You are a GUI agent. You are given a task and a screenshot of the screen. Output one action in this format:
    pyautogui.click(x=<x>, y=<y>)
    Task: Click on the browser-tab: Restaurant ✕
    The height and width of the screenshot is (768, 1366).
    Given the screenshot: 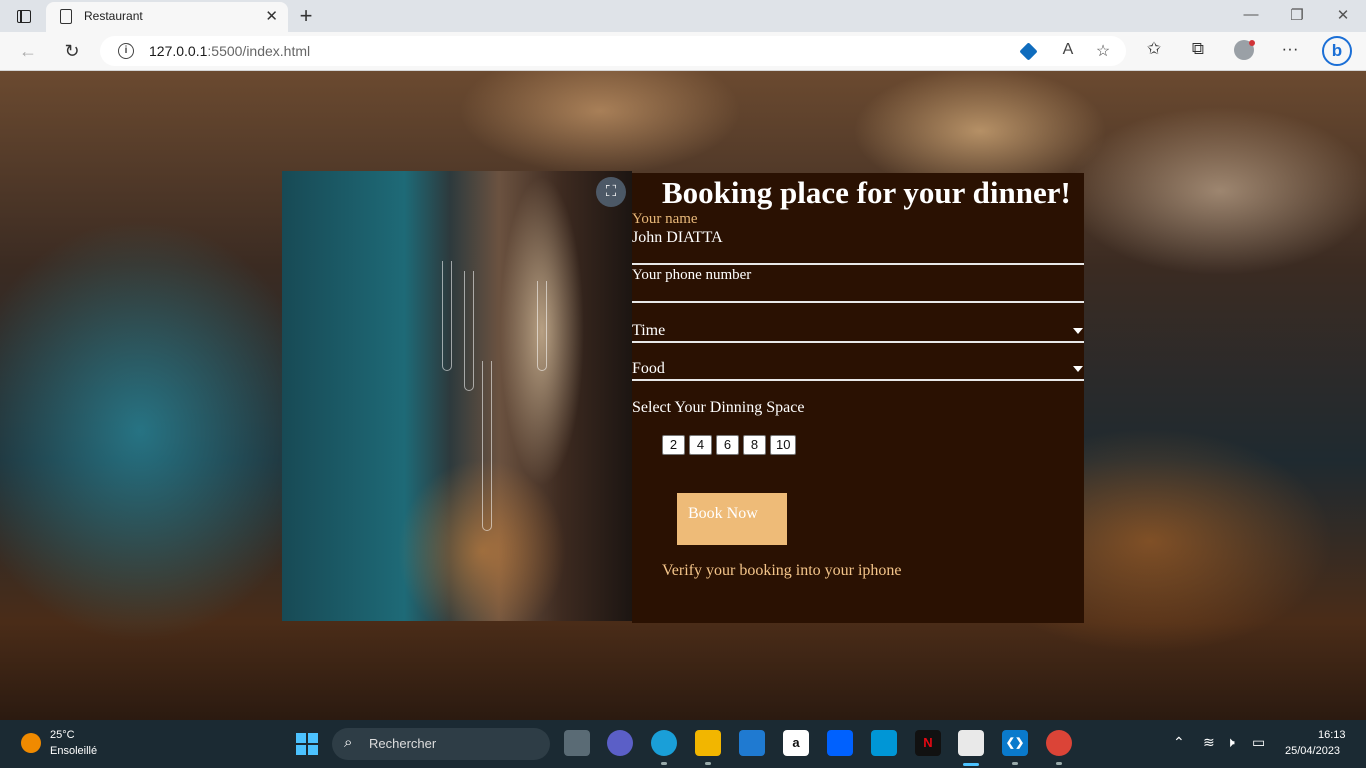 What is the action you would take?
    pyautogui.click(x=167, y=17)
    